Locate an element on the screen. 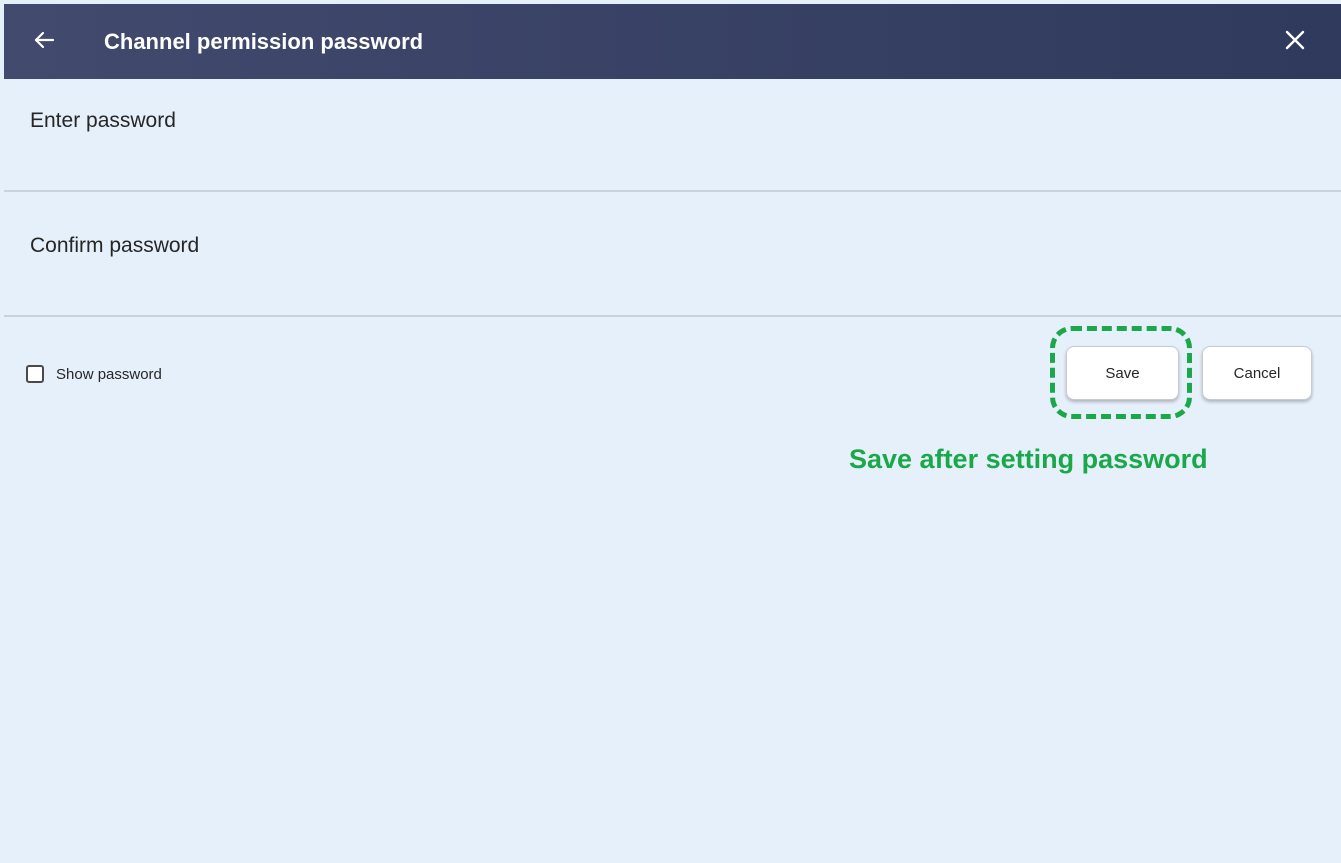 The height and width of the screenshot is (863, 1341). confirm-password-input is located at coordinates (672, 291).